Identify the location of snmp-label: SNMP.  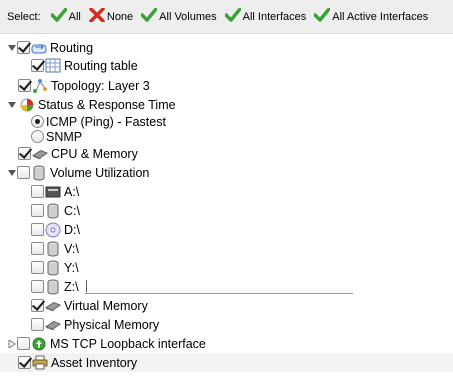
(64, 136).